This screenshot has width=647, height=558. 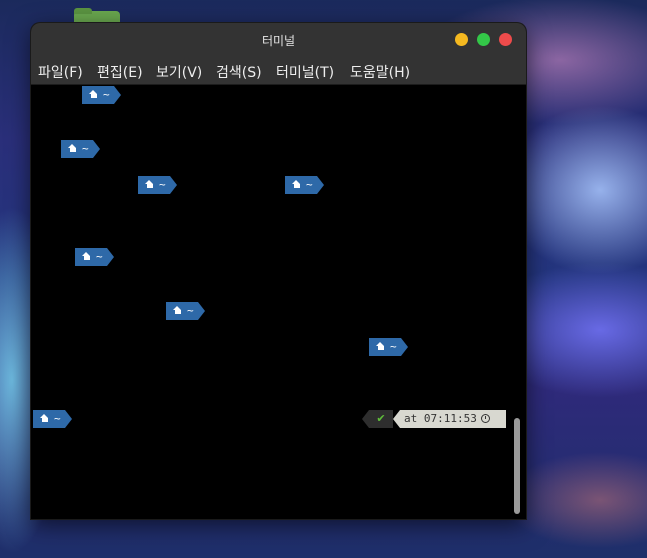 I want to click on menu-terminal: 터미널(T), so click(x=305, y=72).